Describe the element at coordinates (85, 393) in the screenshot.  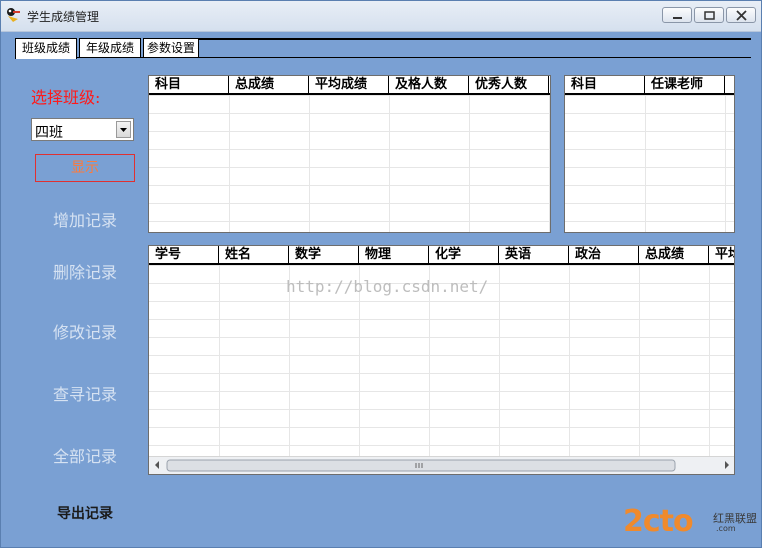
I see `query-record-button: 查寻记录` at that location.